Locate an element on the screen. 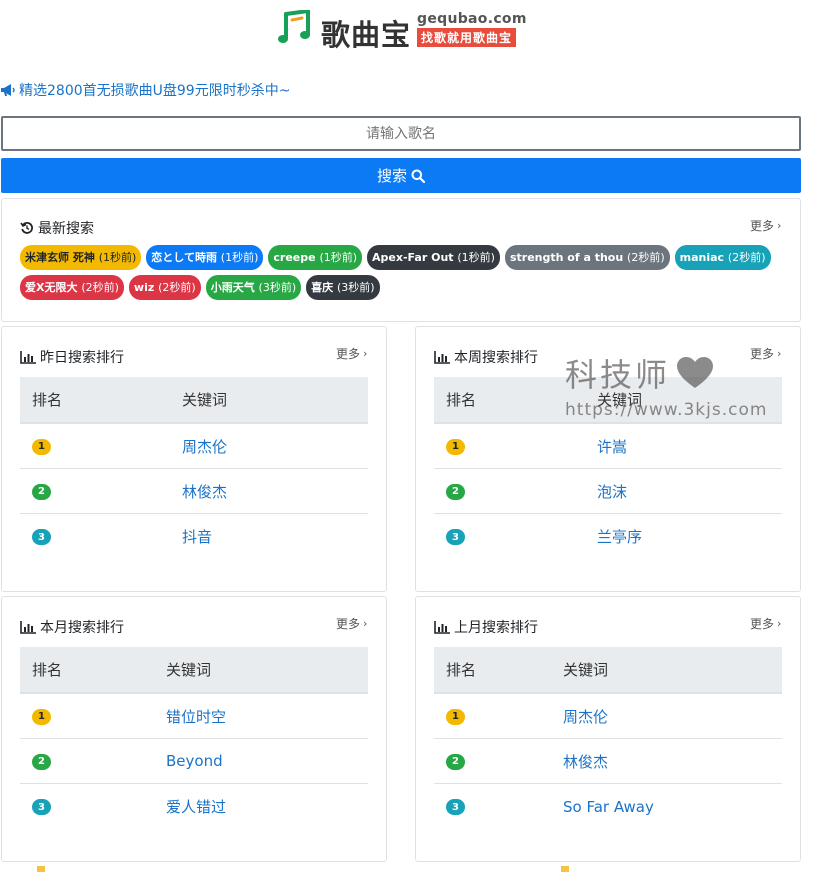  recent-search-tag: 小雨天气 (3秒前) is located at coordinates (253, 287).